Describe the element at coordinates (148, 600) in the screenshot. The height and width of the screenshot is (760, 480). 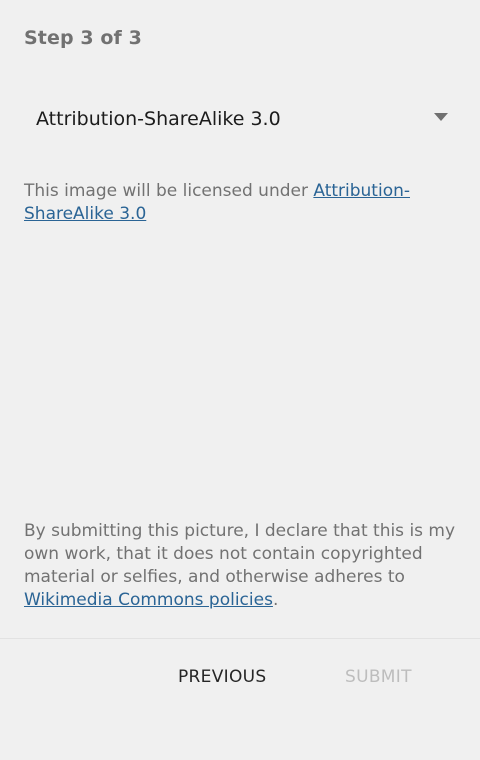
I see `commons-policies-link: Wikimedia Commons policies` at that location.